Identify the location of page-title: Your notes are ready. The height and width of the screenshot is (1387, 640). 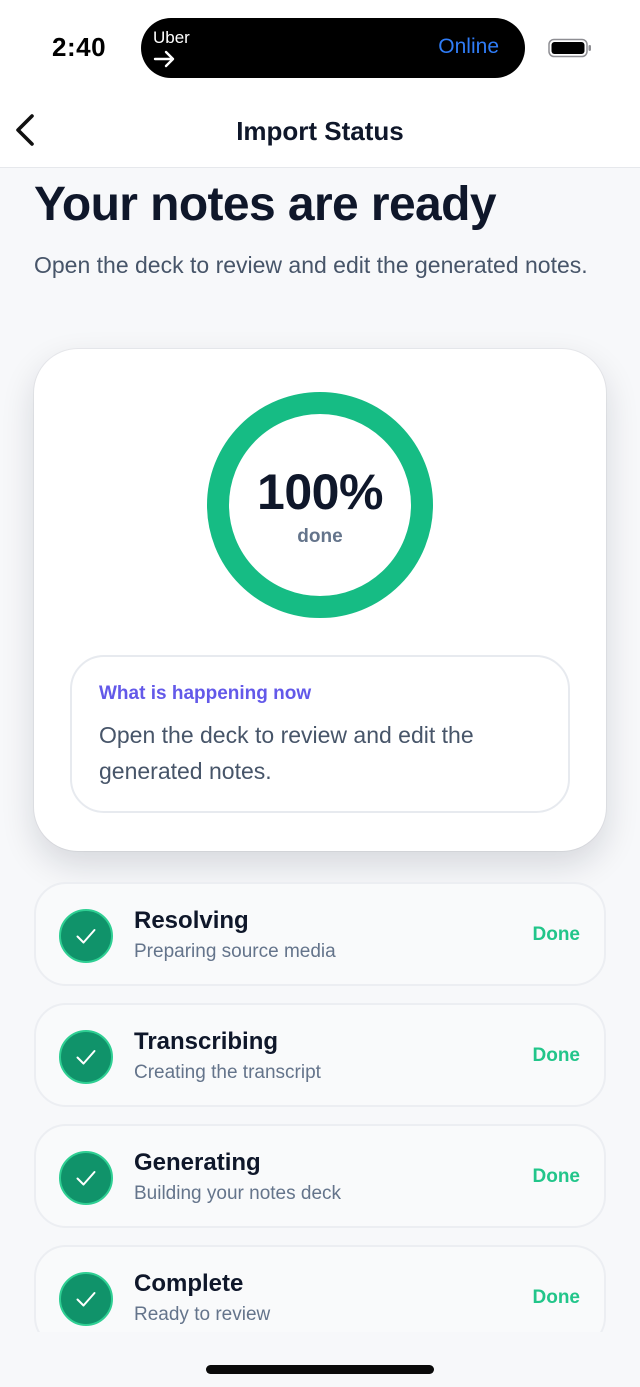
(265, 204).